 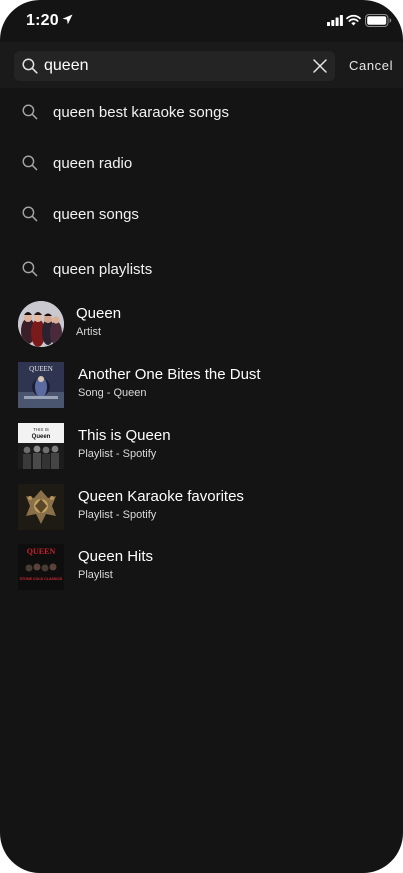 I want to click on album-cover: QUEEN STONE COLD CLASSICS, so click(x=41, y=567).